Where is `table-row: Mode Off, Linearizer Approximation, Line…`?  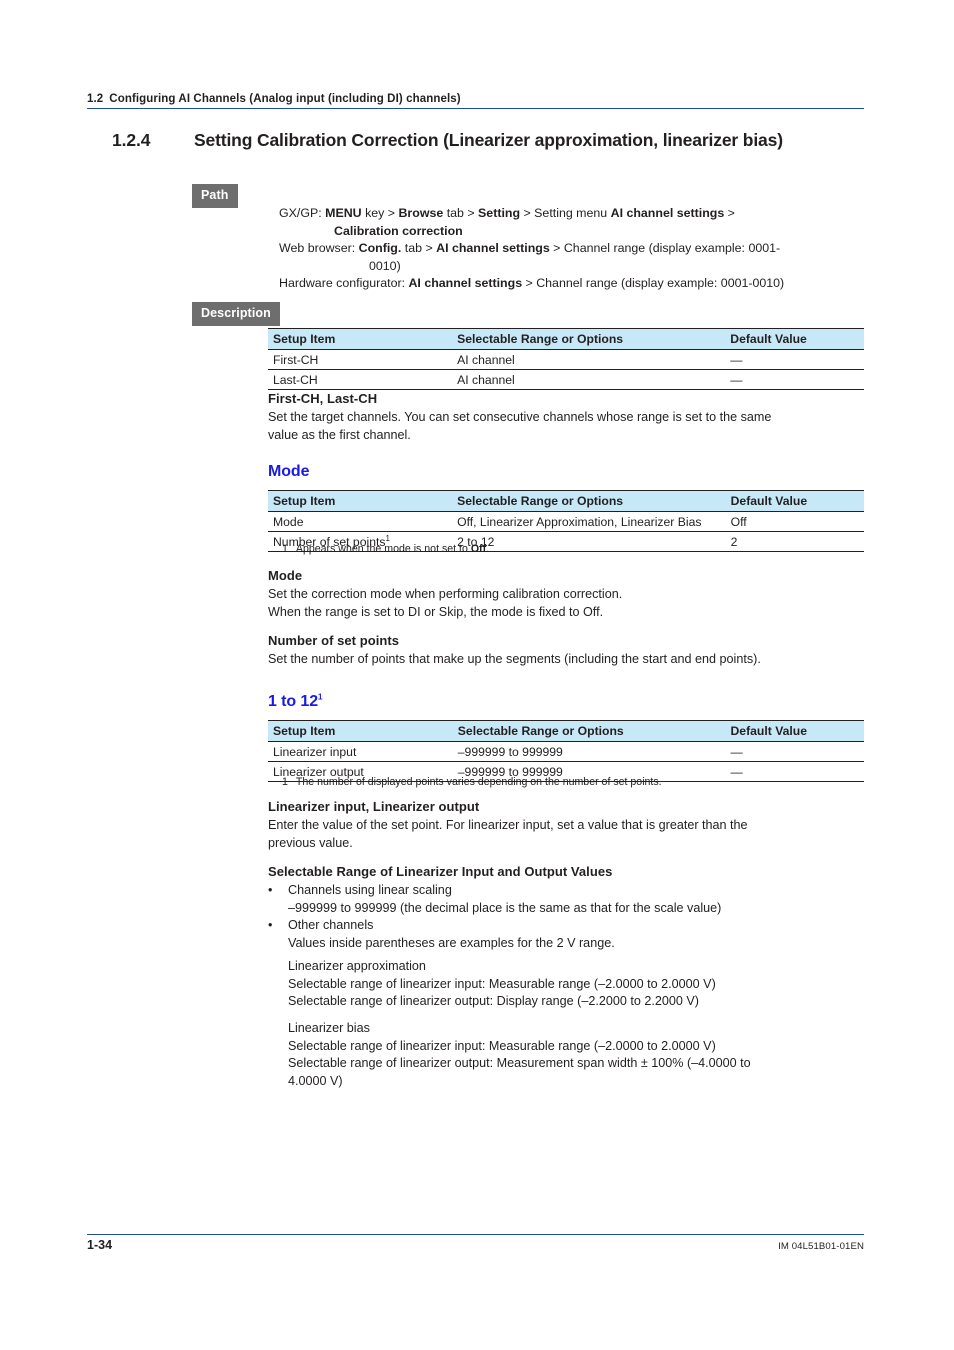
table-row: Mode Off, Linearizer Approximation, Line… is located at coordinates (566, 521).